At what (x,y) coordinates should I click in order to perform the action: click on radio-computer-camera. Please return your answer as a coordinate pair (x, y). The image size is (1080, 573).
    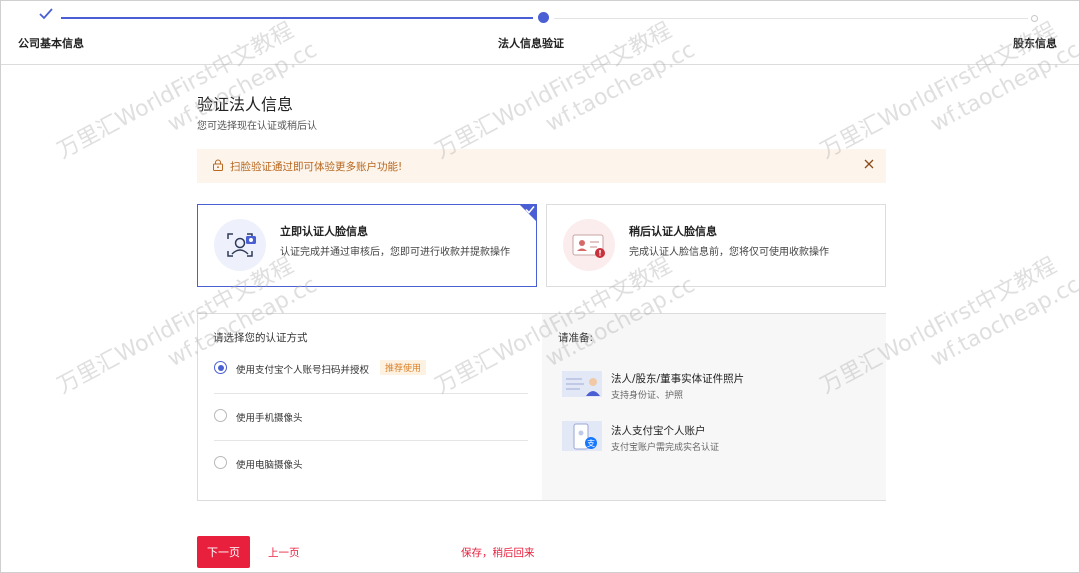
    Looking at the image, I should click on (220, 462).